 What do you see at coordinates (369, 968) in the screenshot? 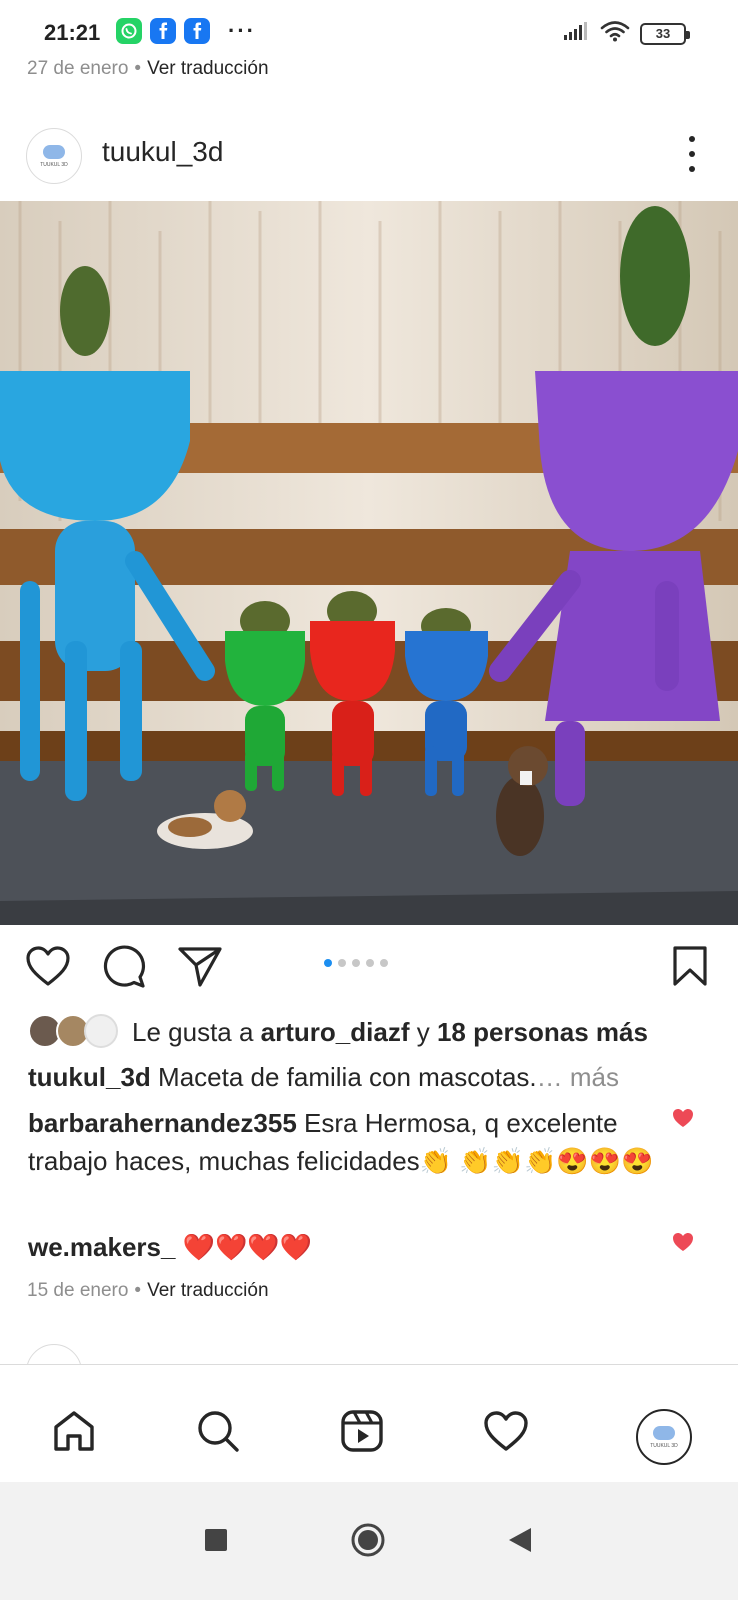
I see `post-action-bar` at bounding box center [369, 968].